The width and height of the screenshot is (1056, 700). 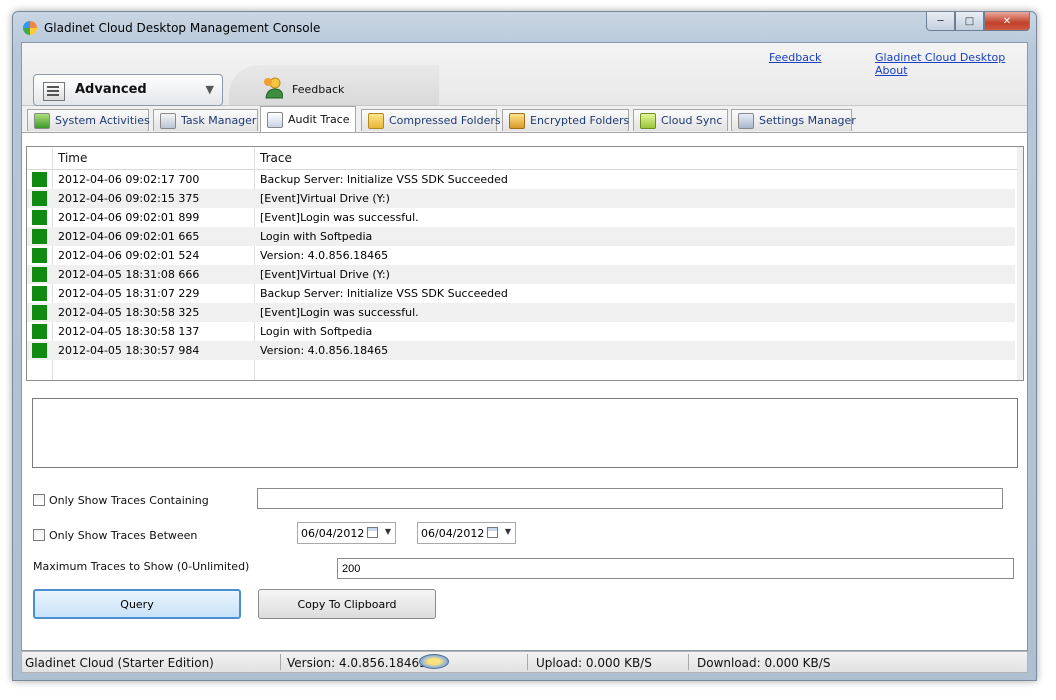 I want to click on cell-time: 2012-04-05 18:30:58 137, so click(x=129, y=331).